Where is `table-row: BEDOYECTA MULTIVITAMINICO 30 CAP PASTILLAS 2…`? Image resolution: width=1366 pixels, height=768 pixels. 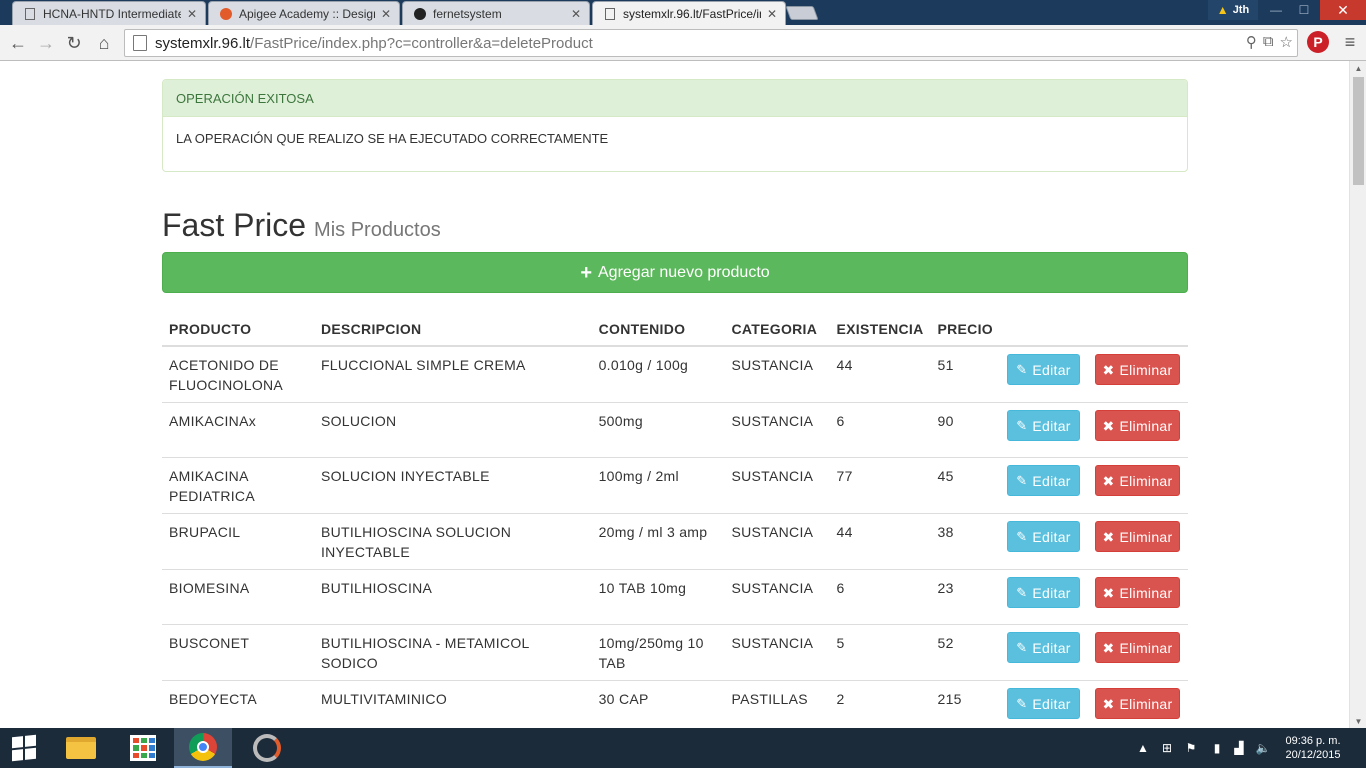 table-row: BEDOYECTA MULTIVITAMINICO 30 CAP PASTILLAS 2… is located at coordinates (675, 704).